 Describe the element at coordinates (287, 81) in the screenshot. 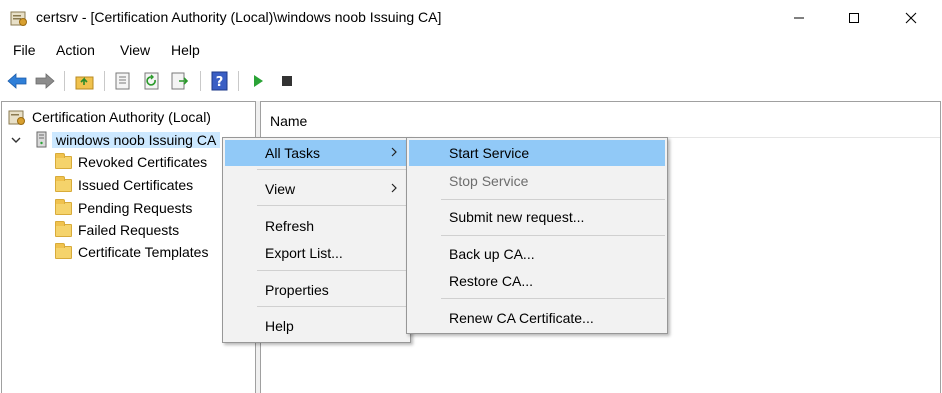

I see `stop-service-icon` at that location.